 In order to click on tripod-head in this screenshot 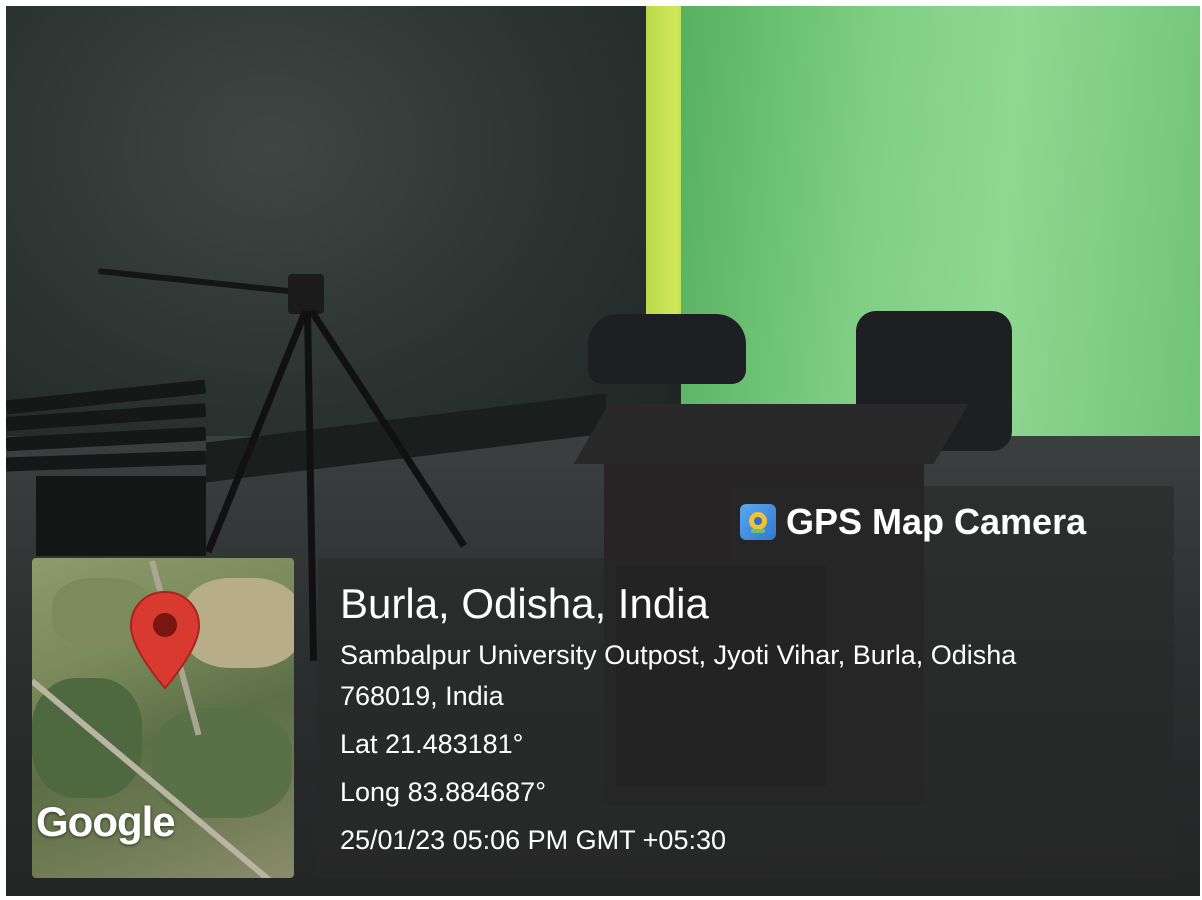, I will do `click(306, 294)`.